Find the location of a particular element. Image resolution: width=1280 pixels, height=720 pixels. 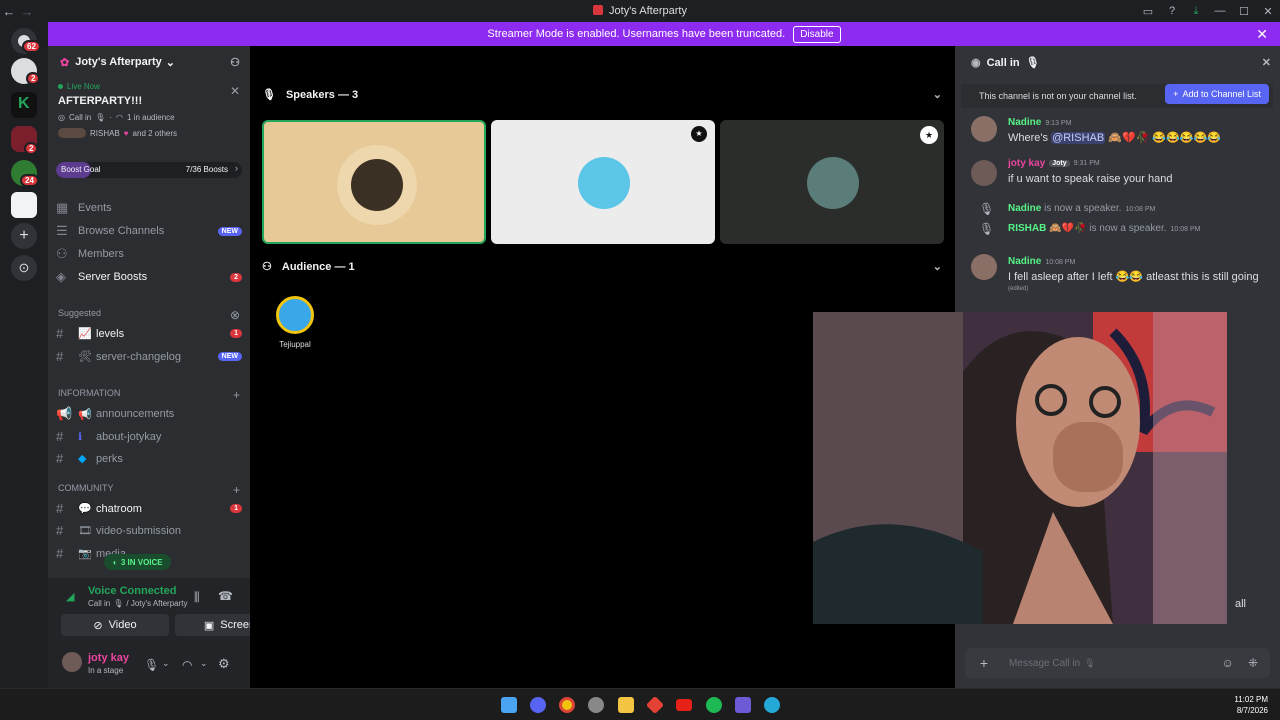

boost-icon: ◈ is located at coordinates (61, 276).